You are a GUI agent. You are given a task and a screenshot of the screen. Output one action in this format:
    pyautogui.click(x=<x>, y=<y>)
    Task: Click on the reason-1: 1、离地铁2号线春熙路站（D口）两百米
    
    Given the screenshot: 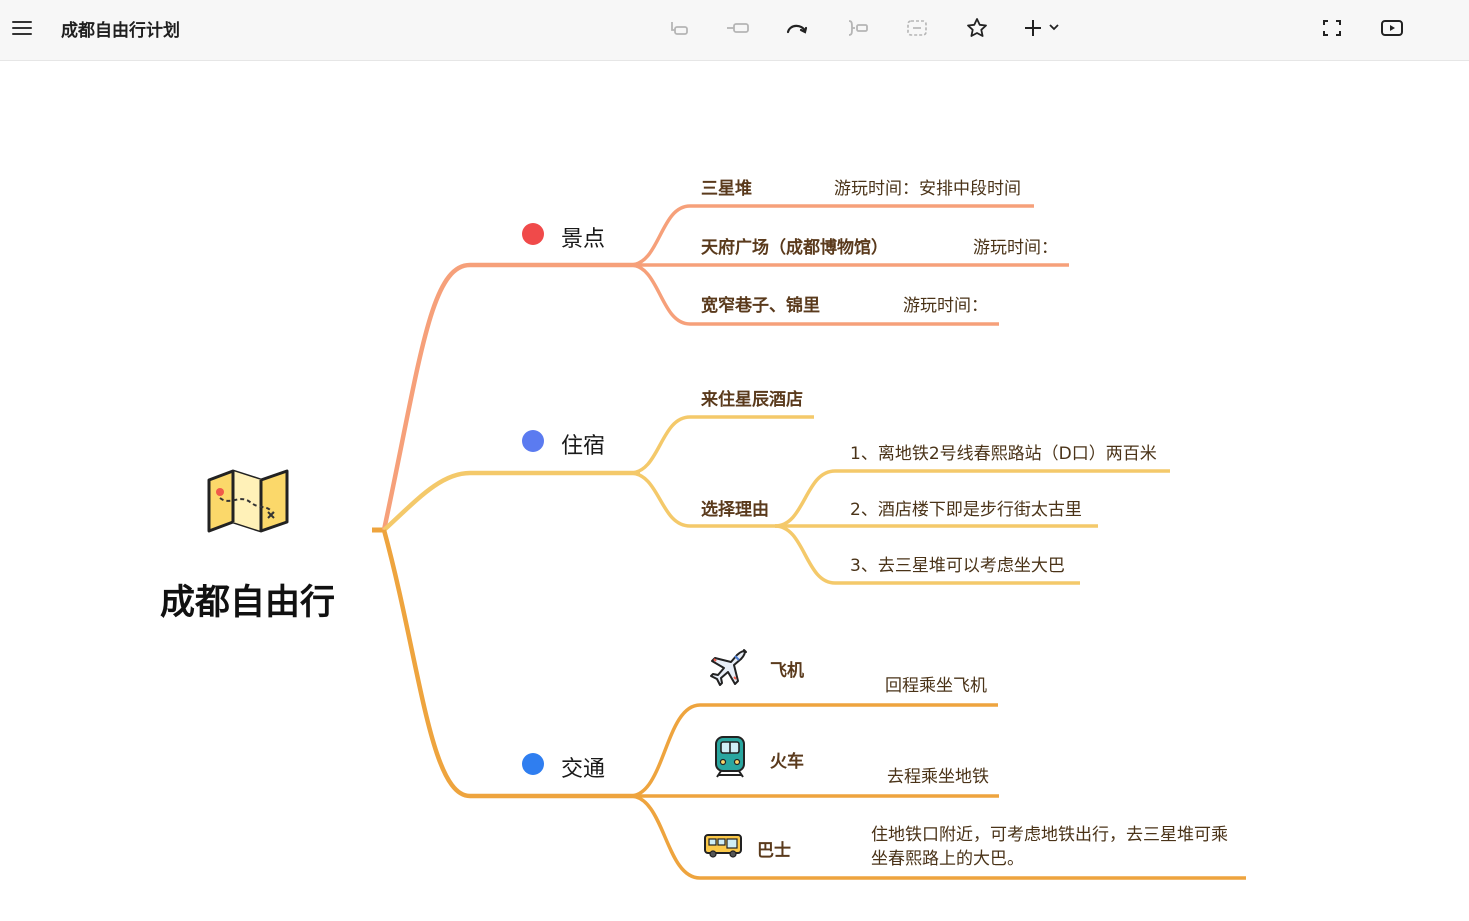 What is the action you would take?
    pyautogui.click(x=1003, y=451)
    